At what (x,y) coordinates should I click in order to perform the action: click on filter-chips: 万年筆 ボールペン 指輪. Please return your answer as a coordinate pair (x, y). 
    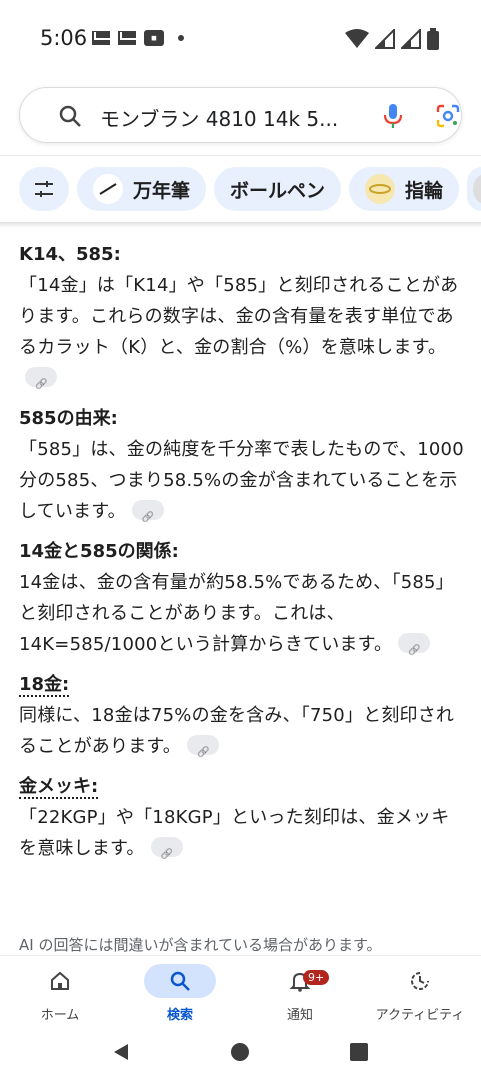
    Looking at the image, I should click on (250, 189).